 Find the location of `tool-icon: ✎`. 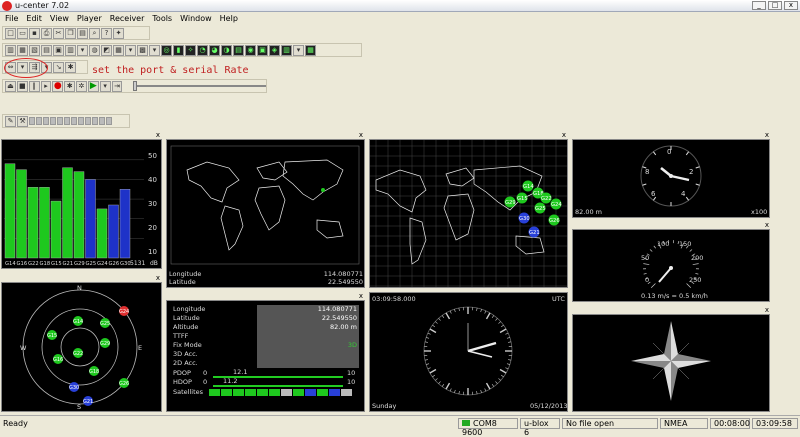

tool-icon: ✎ is located at coordinates (10, 121).